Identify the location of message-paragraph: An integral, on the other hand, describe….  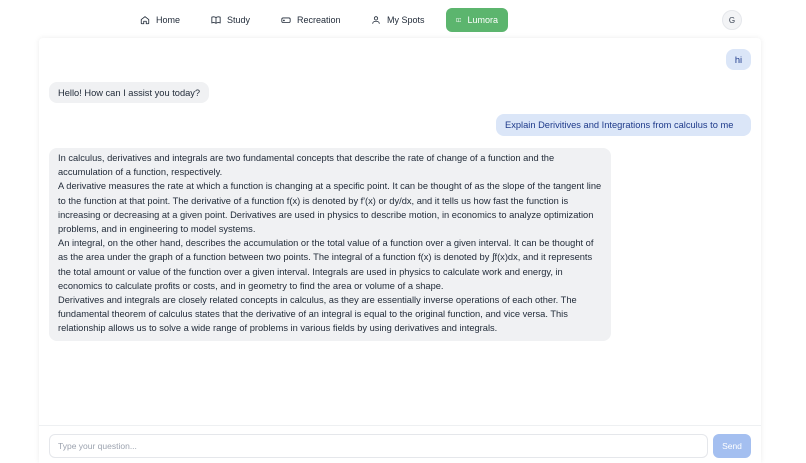
(326, 264).